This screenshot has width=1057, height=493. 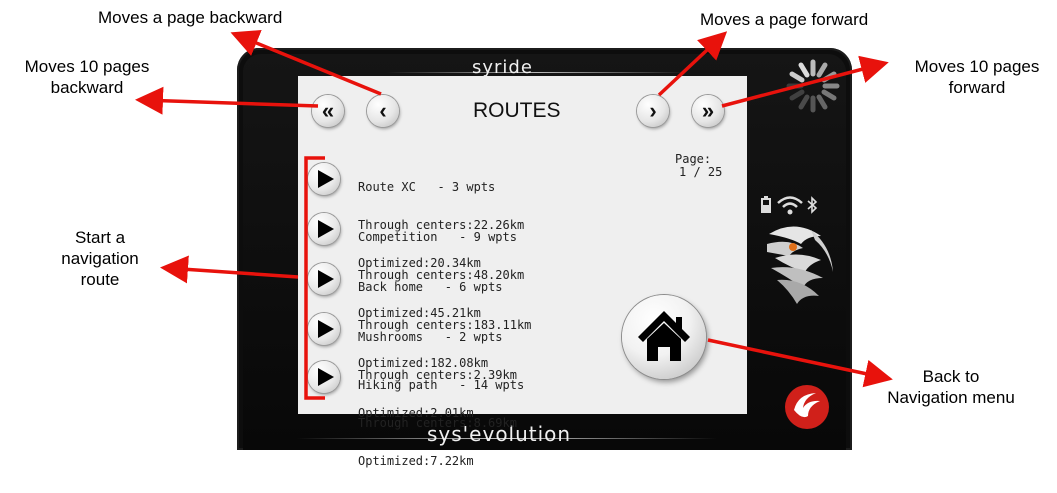 What do you see at coordinates (229, 269) in the screenshot?
I see `arrow-start-route` at bounding box center [229, 269].